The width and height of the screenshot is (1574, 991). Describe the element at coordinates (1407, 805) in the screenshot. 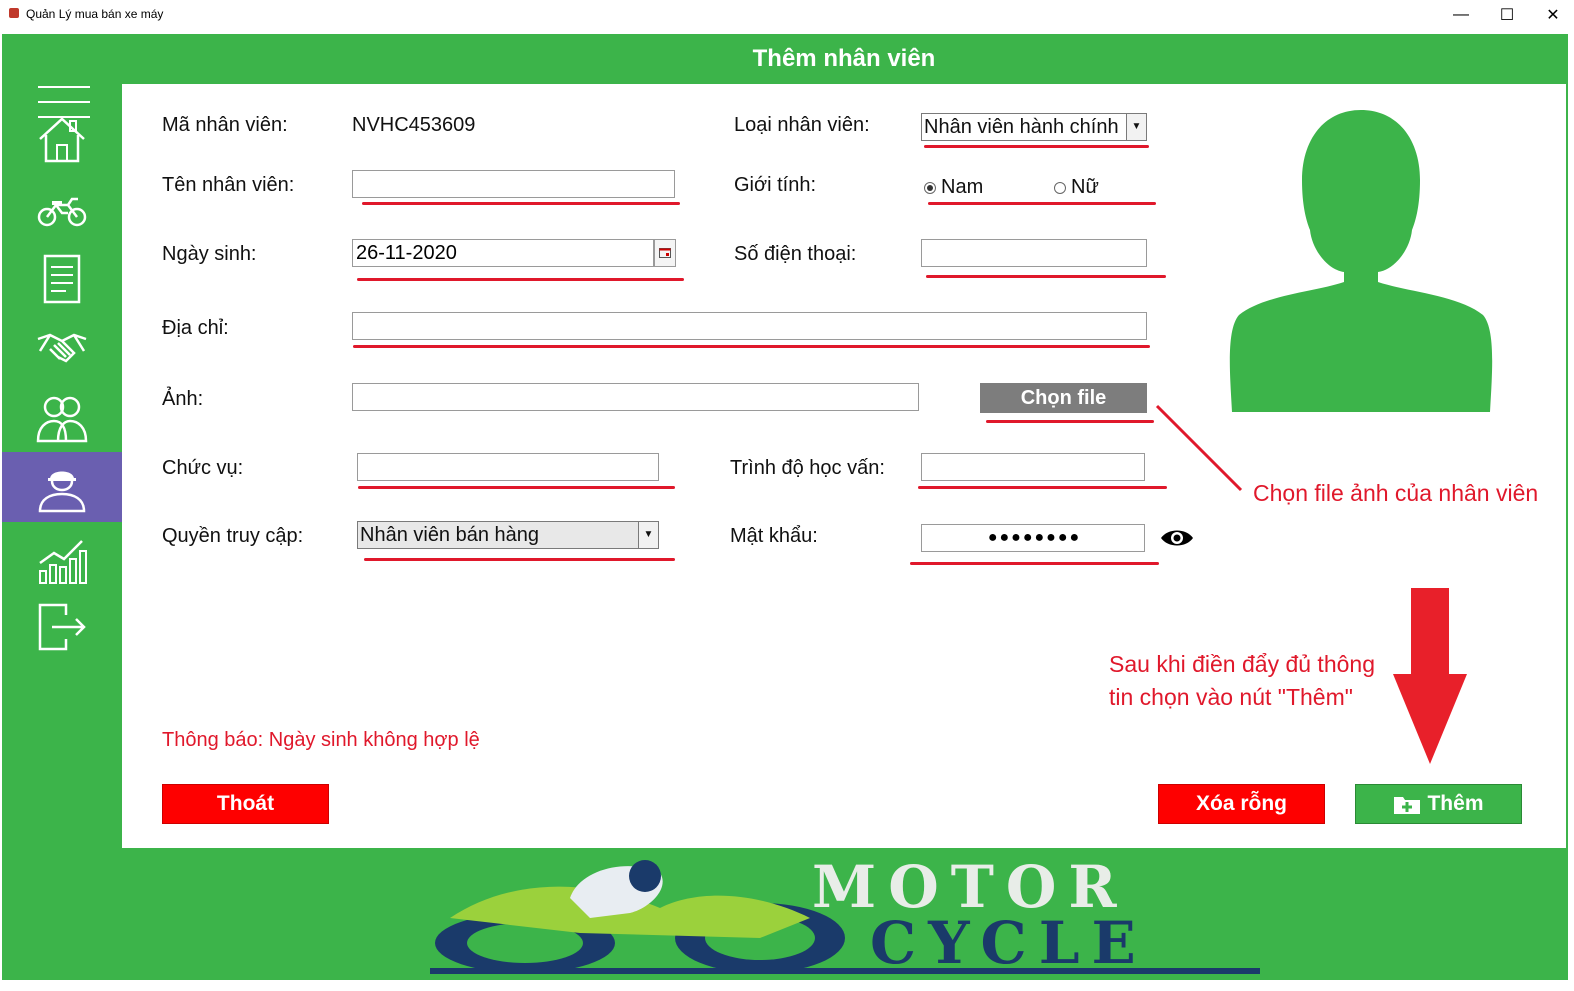

I see `folder-add-icon` at that location.